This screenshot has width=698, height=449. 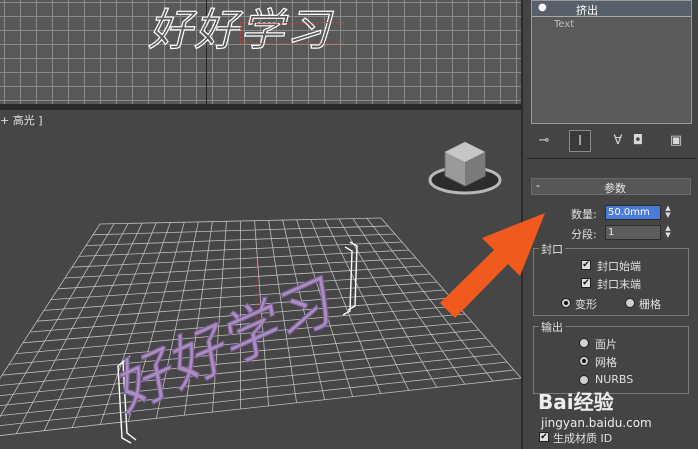 I want to click on gen-material-ids-checkbox: ✔, so click(x=544, y=437).